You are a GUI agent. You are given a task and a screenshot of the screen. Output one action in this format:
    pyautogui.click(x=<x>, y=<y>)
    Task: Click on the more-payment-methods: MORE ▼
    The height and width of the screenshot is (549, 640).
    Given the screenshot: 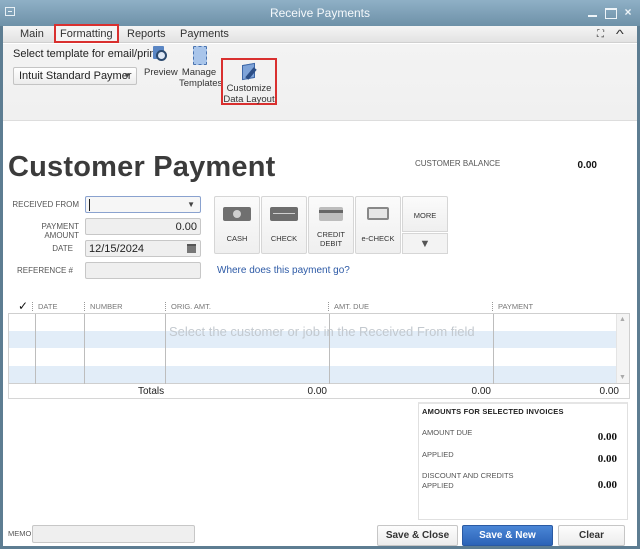 What is the action you would take?
    pyautogui.click(x=425, y=225)
    